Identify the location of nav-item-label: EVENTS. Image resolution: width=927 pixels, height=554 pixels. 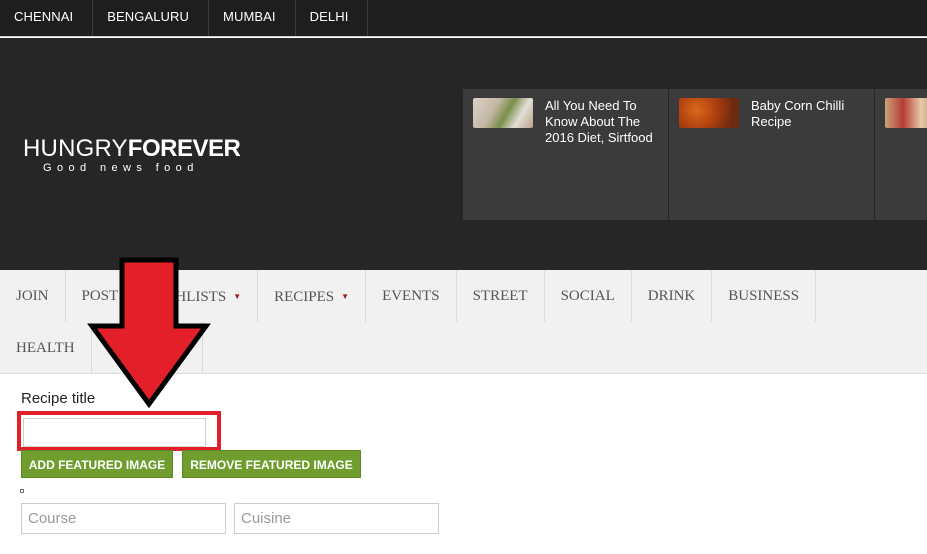
(411, 296).